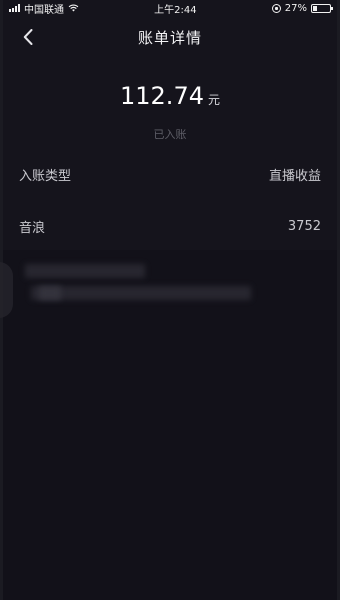 The width and height of the screenshot is (340, 600). Describe the element at coordinates (45, 176) in the screenshot. I see `detail-label: 入账类型` at that location.